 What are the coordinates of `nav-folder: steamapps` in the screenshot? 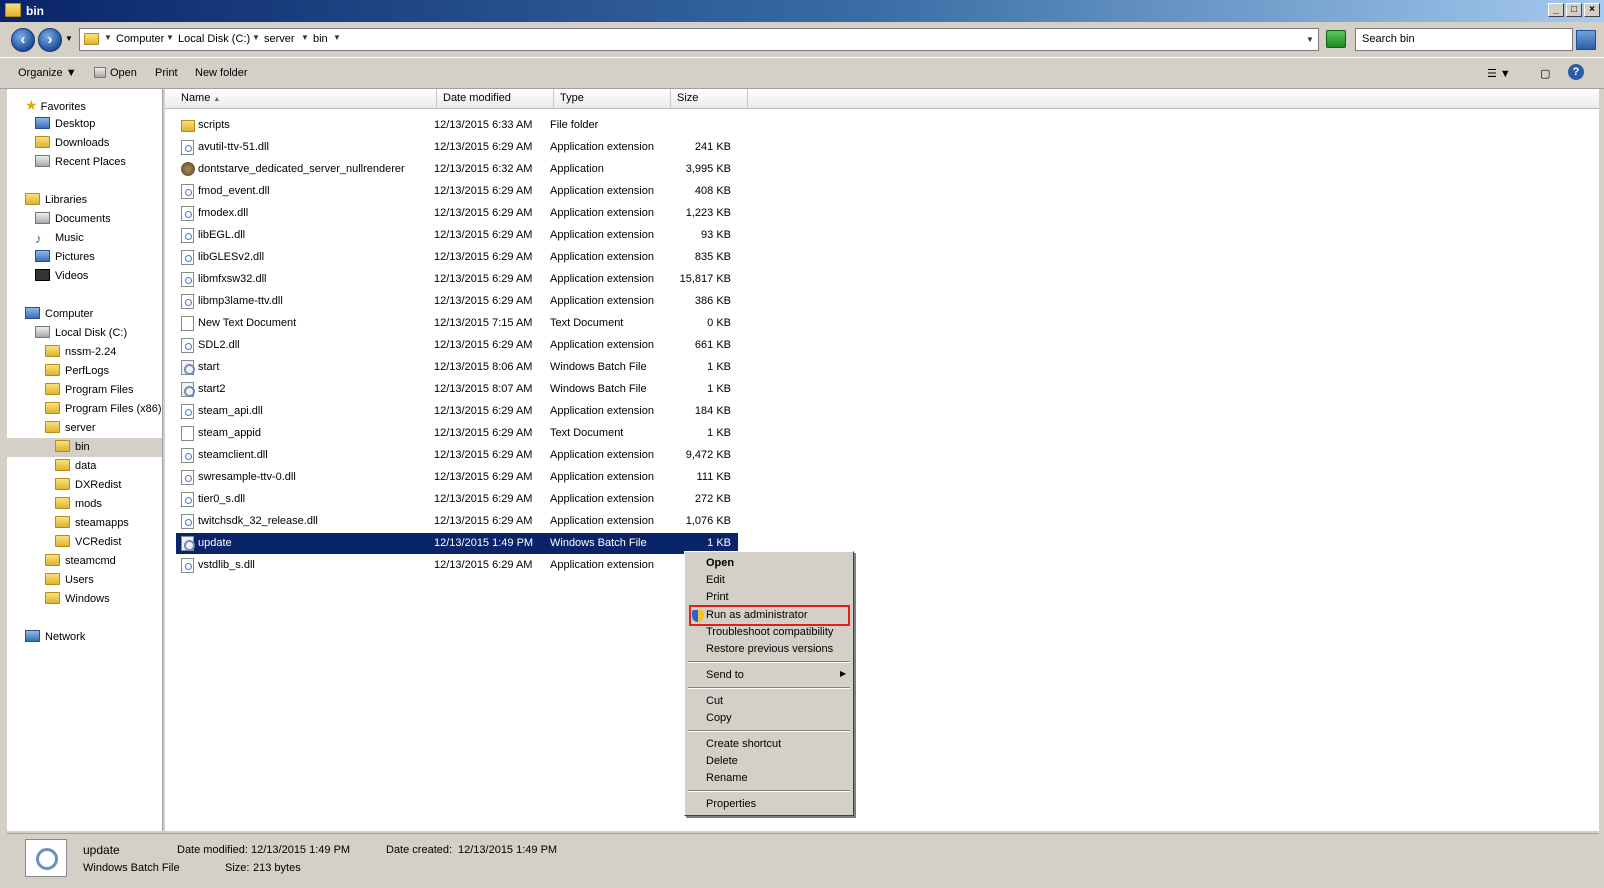 It's located at (92, 523).